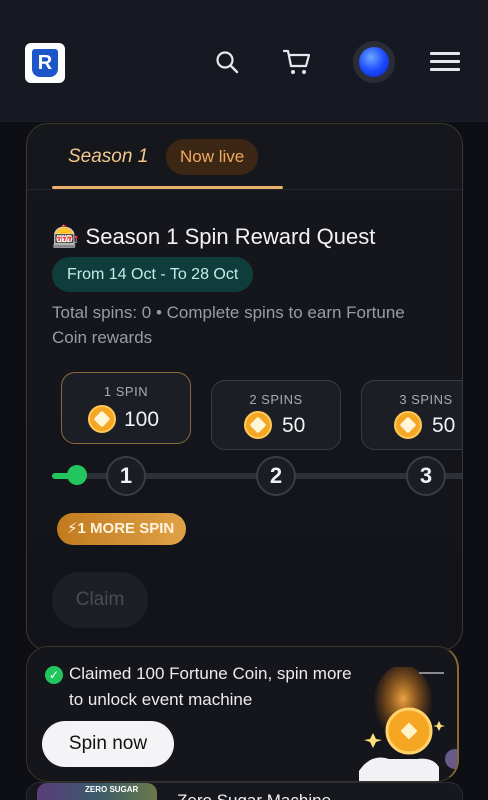 This screenshot has height=800, width=488. I want to click on avatar, so click(374, 62).